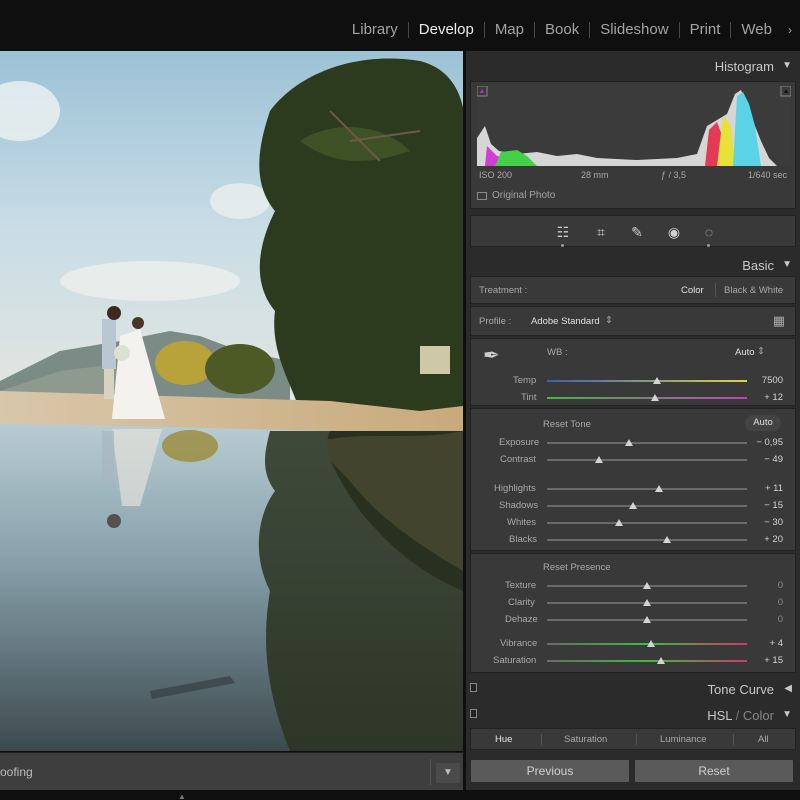 The height and width of the screenshot is (800, 800). Describe the element at coordinates (705, 30) in the screenshot. I see `module-print: Print` at that location.